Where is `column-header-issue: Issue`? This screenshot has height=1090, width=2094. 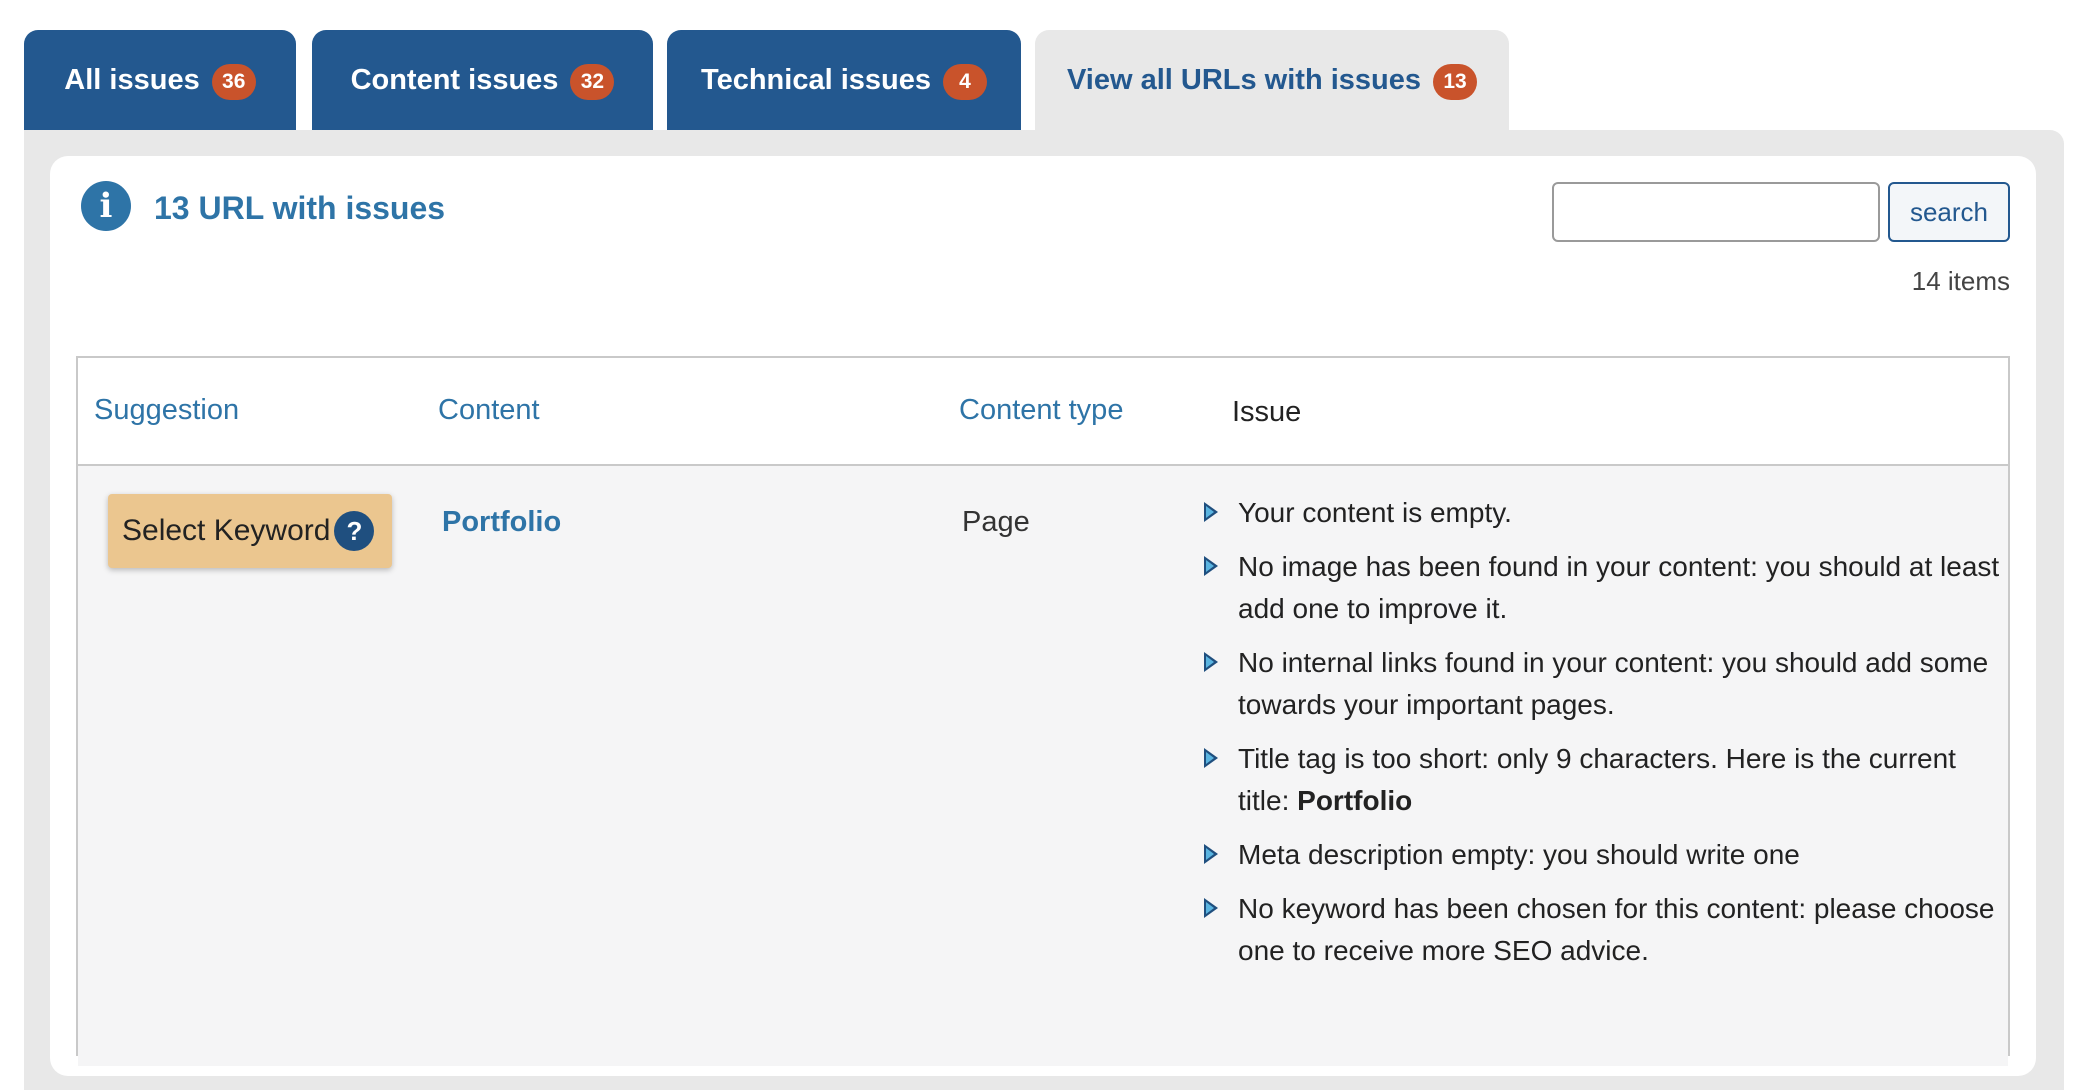
column-header-issue: Issue is located at coordinates (1267, 412).